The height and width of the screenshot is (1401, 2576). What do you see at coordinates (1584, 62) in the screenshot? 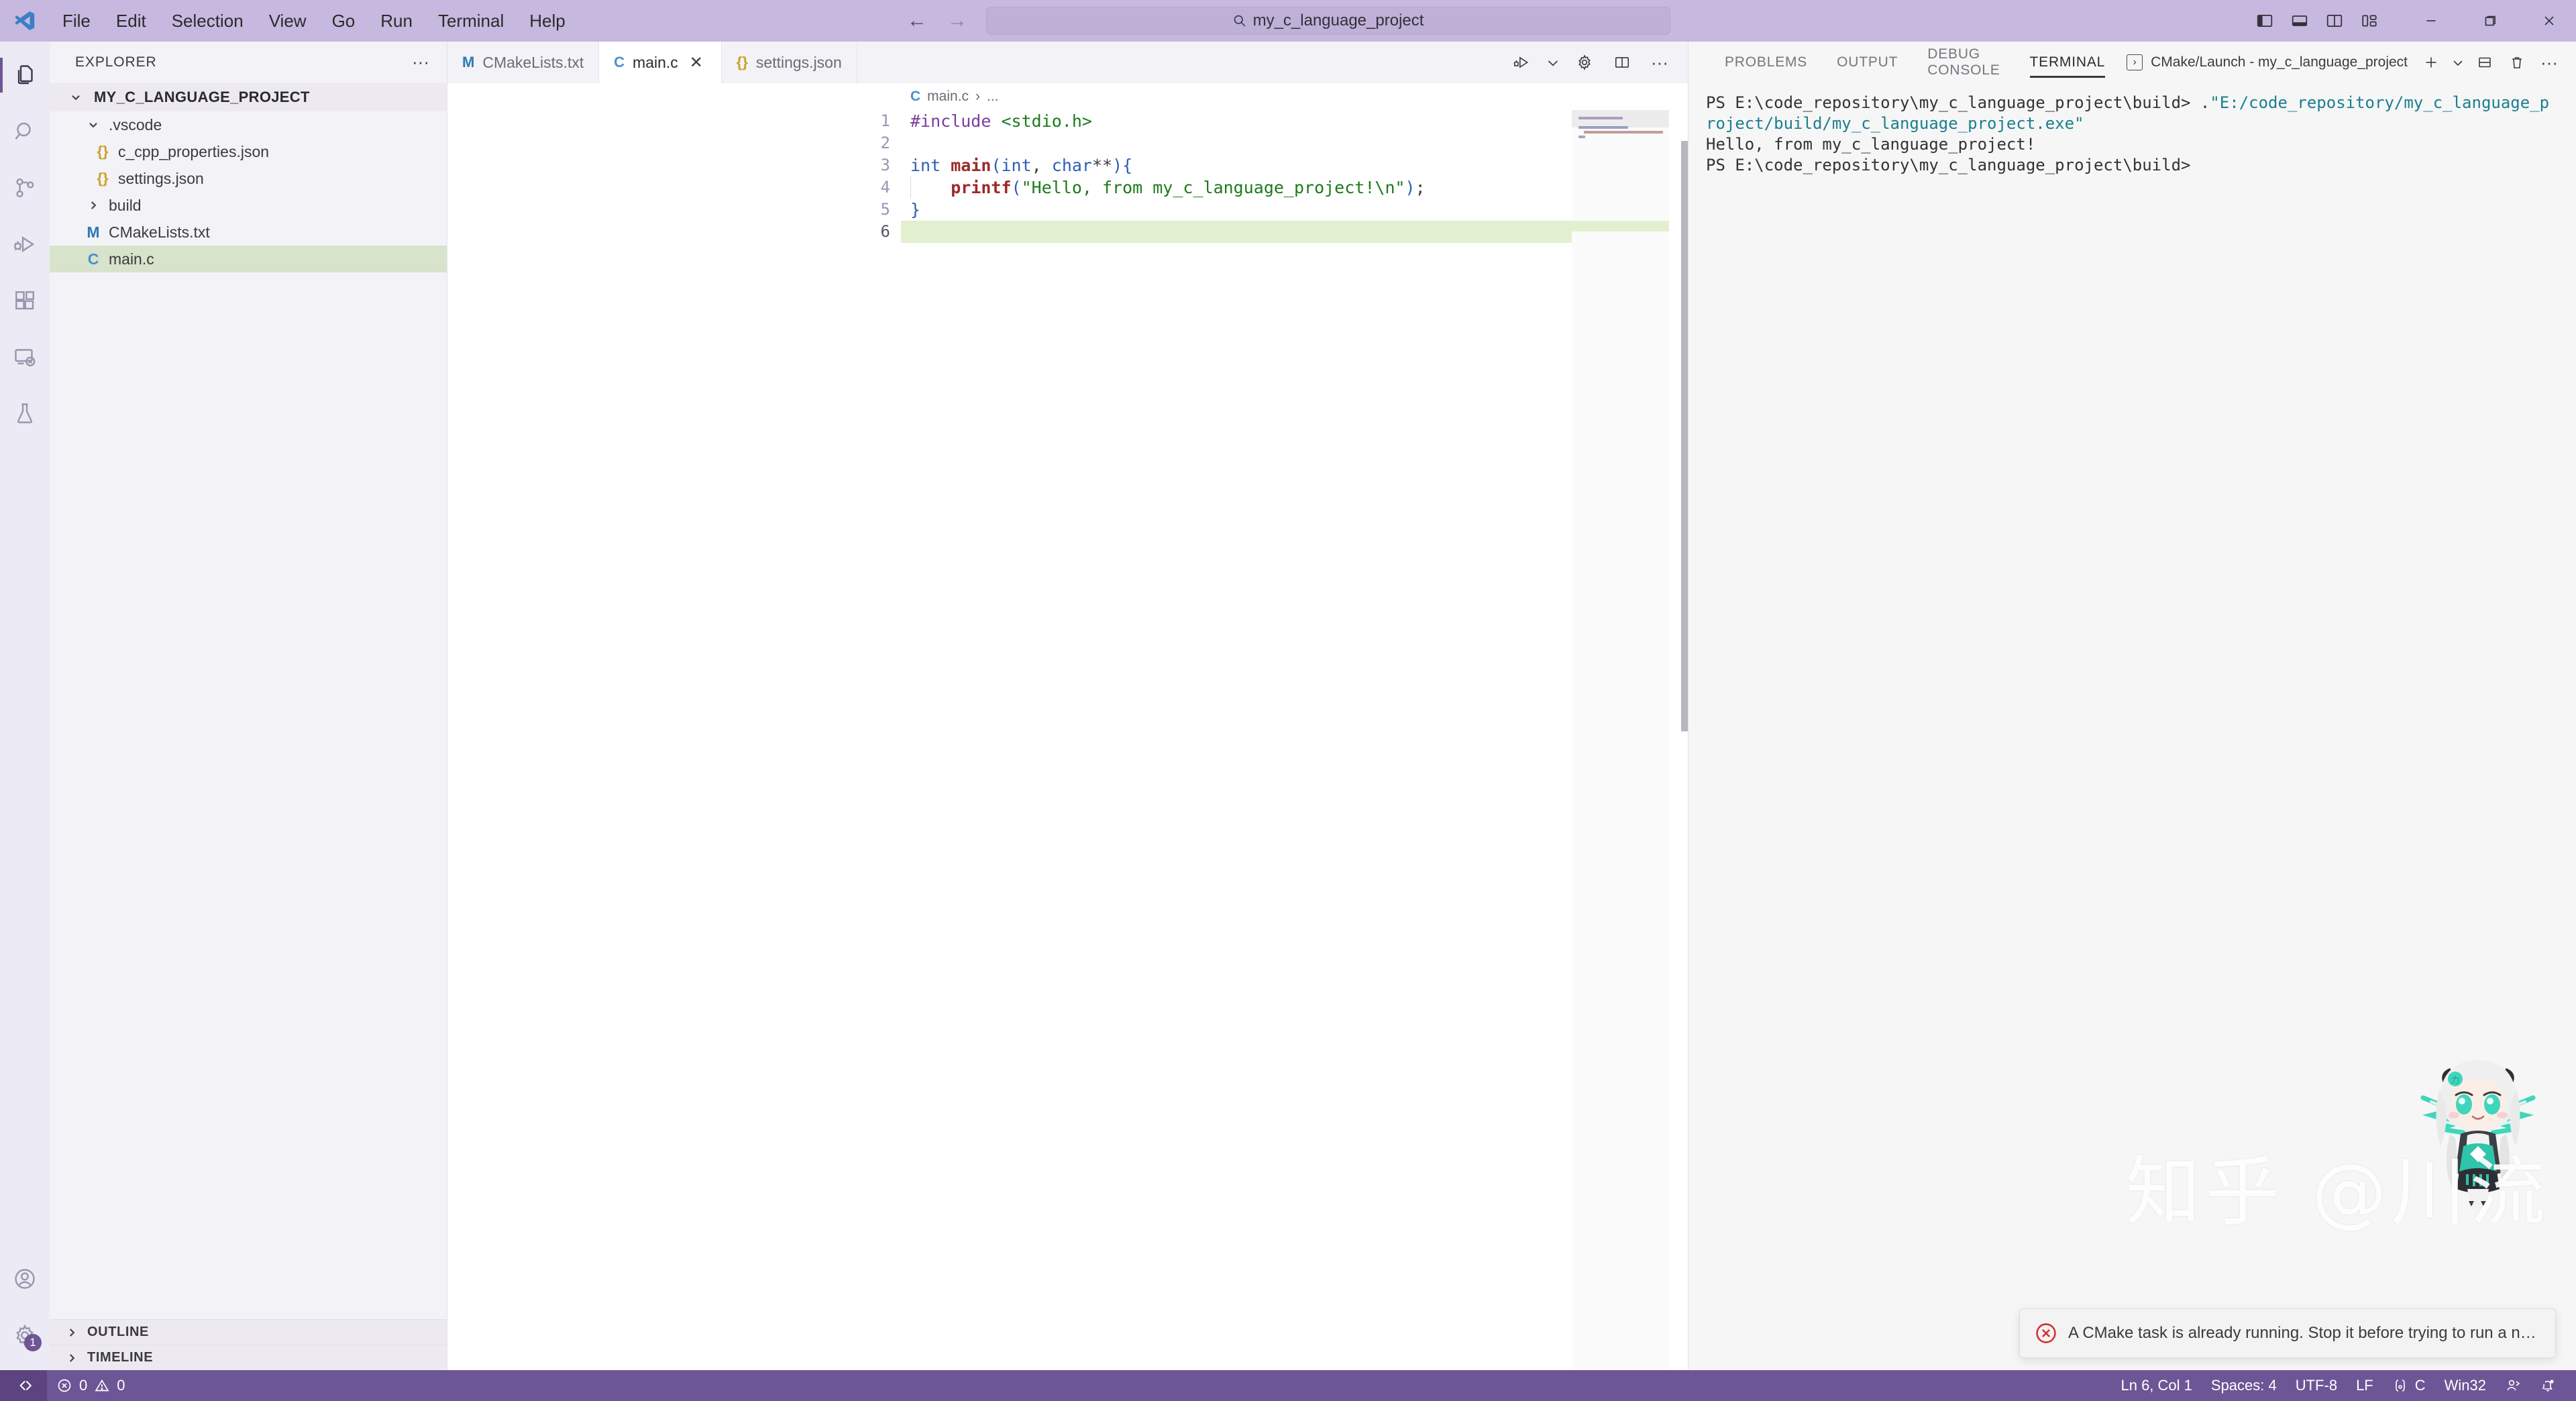
I see `gear-icon` at bounding box center [1584, 62].